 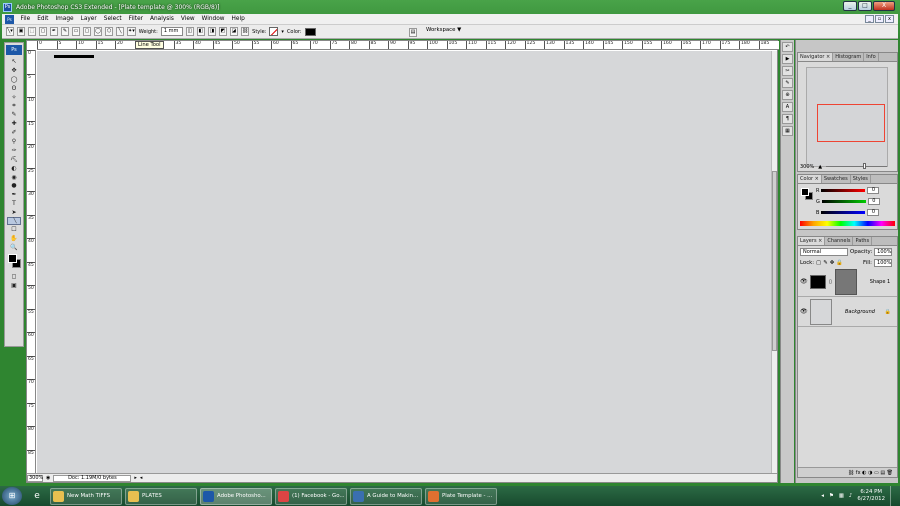 What do you see at coordinates (14, 285) in the screenshot?
I see `screen-mode-icon: ▣` at bounding box center [14, 285].